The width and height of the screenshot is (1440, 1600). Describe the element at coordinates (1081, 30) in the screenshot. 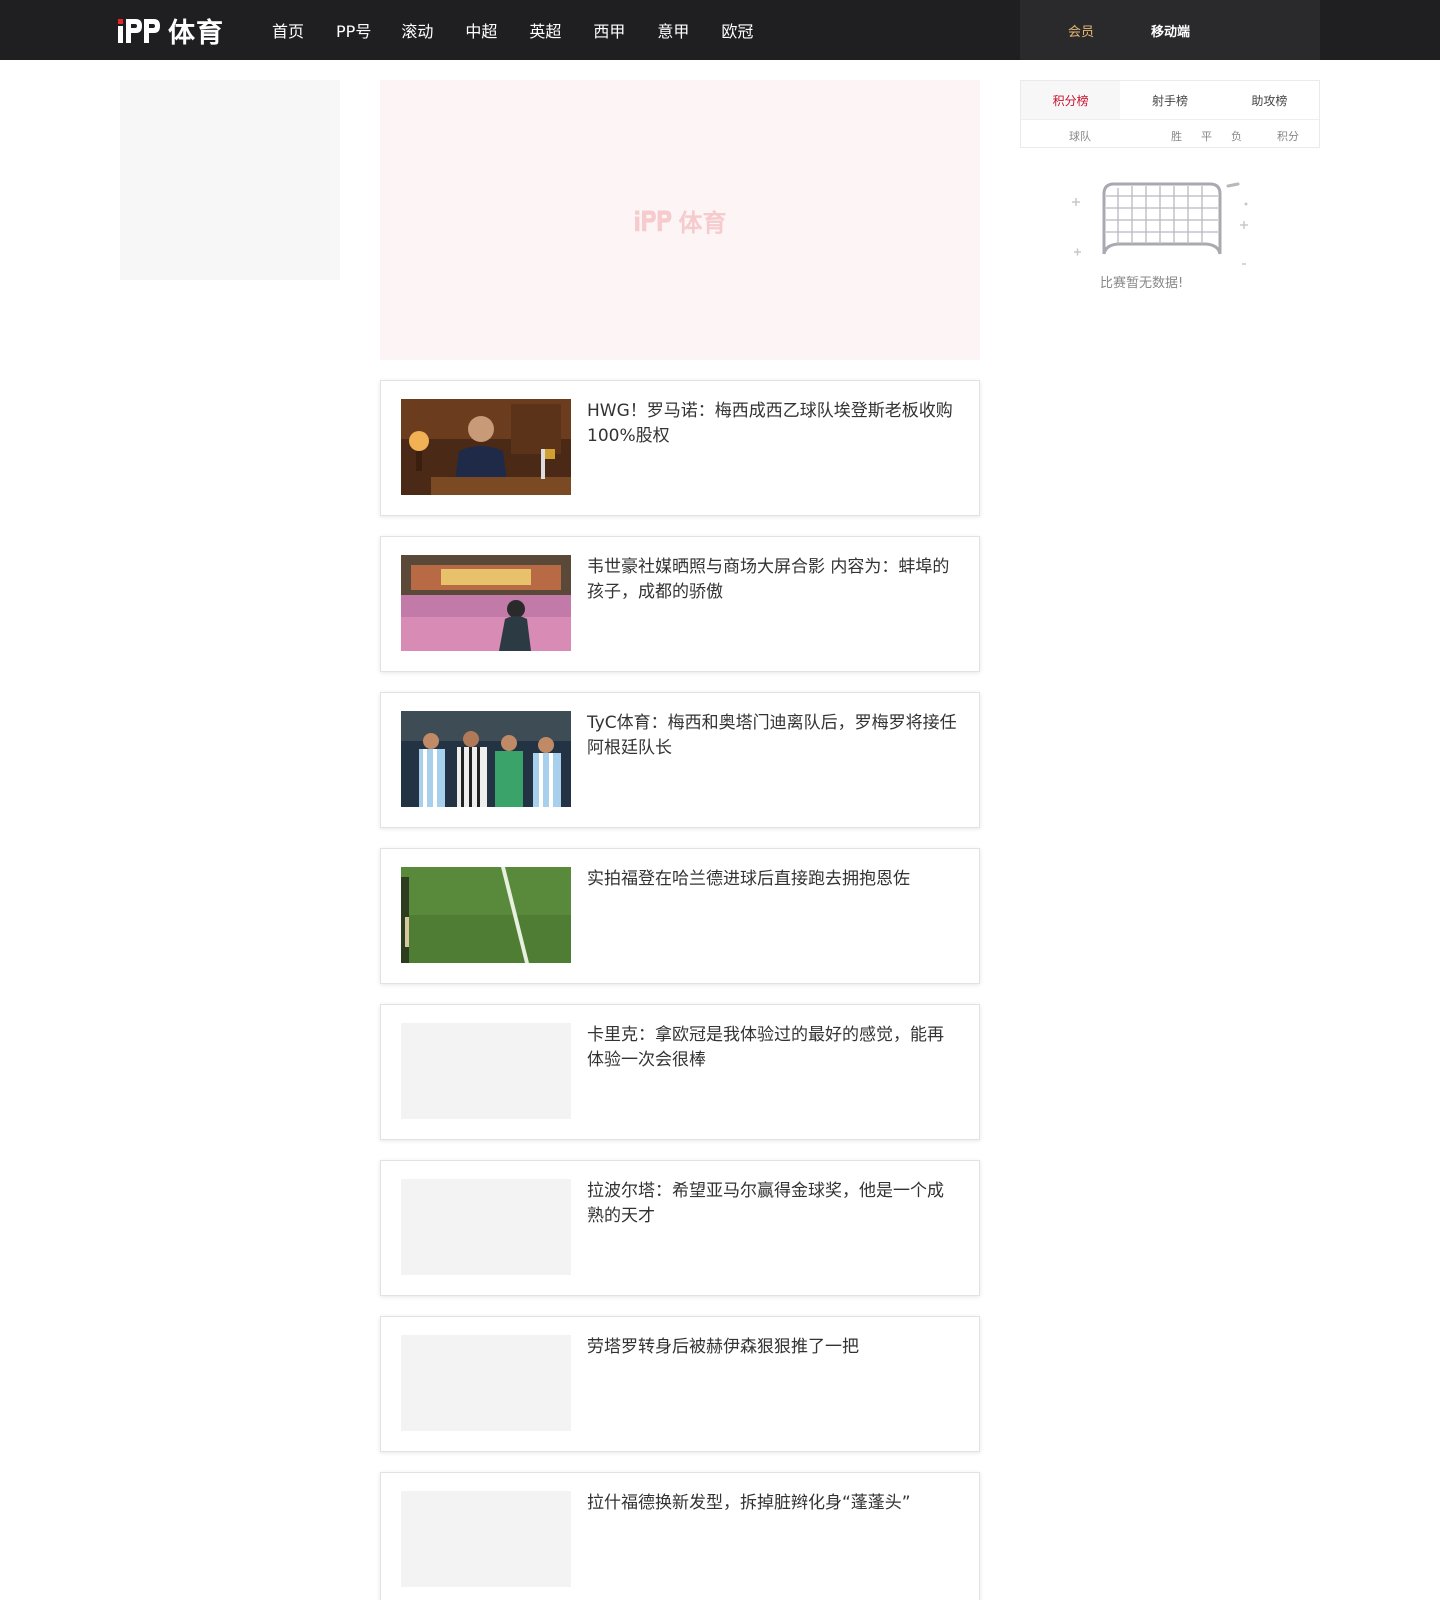

I see `member-link: 会员` at that location.